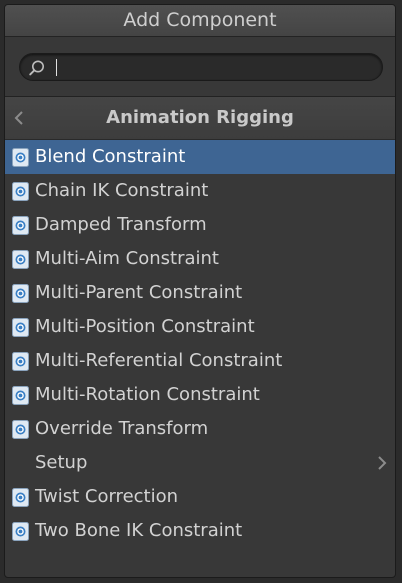 This screenshot has width=402, height=583. I want to click on list-item-label: Override Transform, so click(122, 428).